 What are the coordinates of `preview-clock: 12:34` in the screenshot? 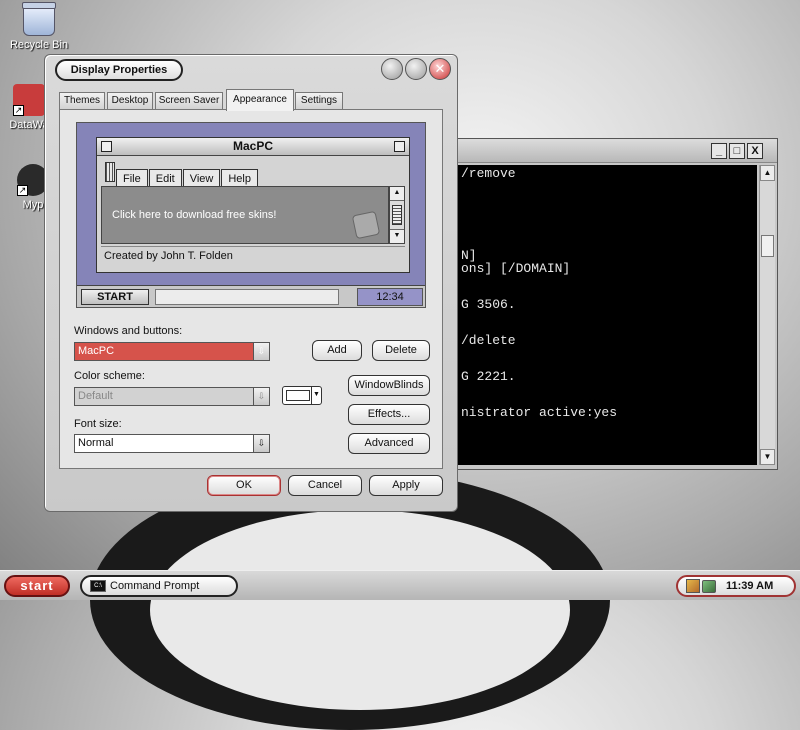 It's located at (390, 297).